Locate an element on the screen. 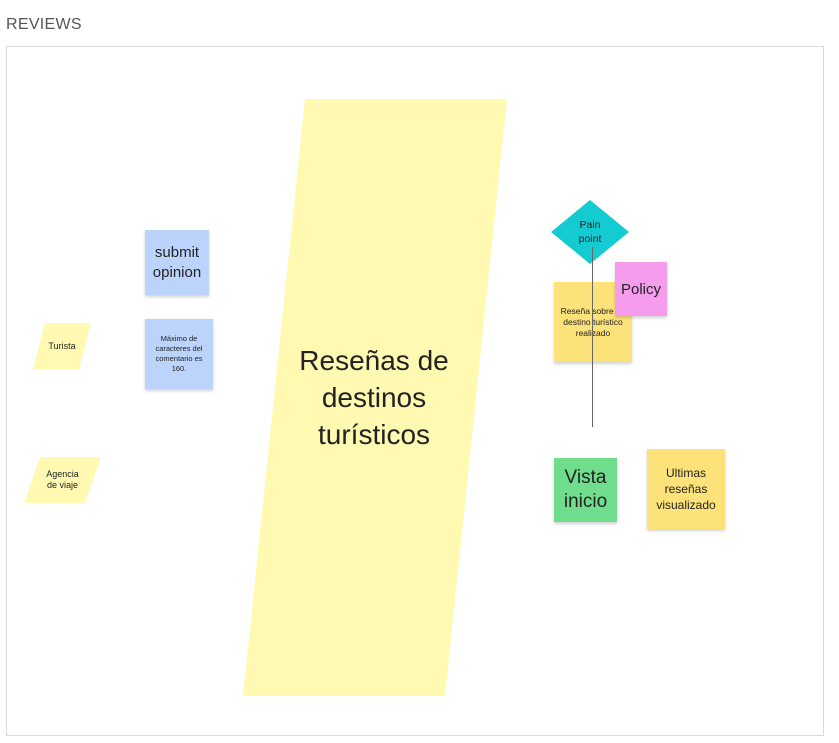 This screenshot has height=743, width=839. sticky-note-submit-opinion: submit opinion is located at coordinates (177, 262).